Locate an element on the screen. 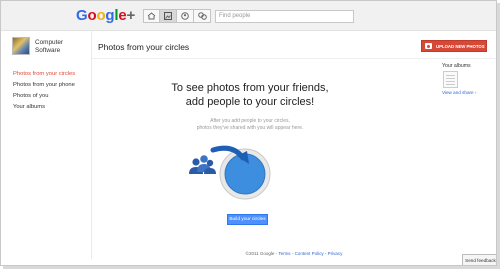 This screenshot has height=269, width=503. upload-photos-button: UPLOAD NEW PHOTOS is located at coordinates (454, 46).